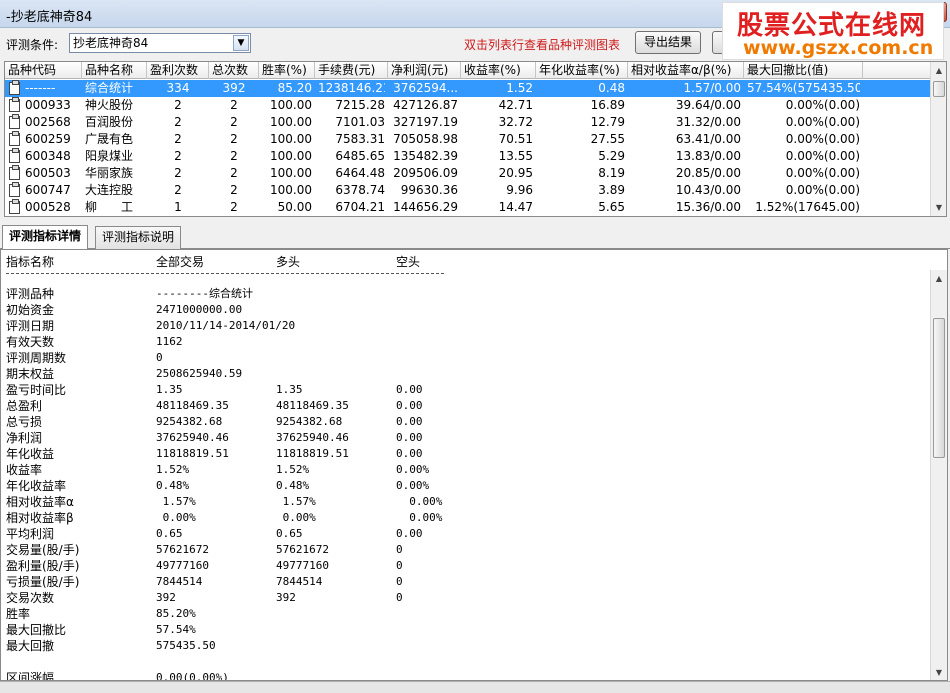  I want to click on table-cell-fee: 7215.28, so click(360, 105).